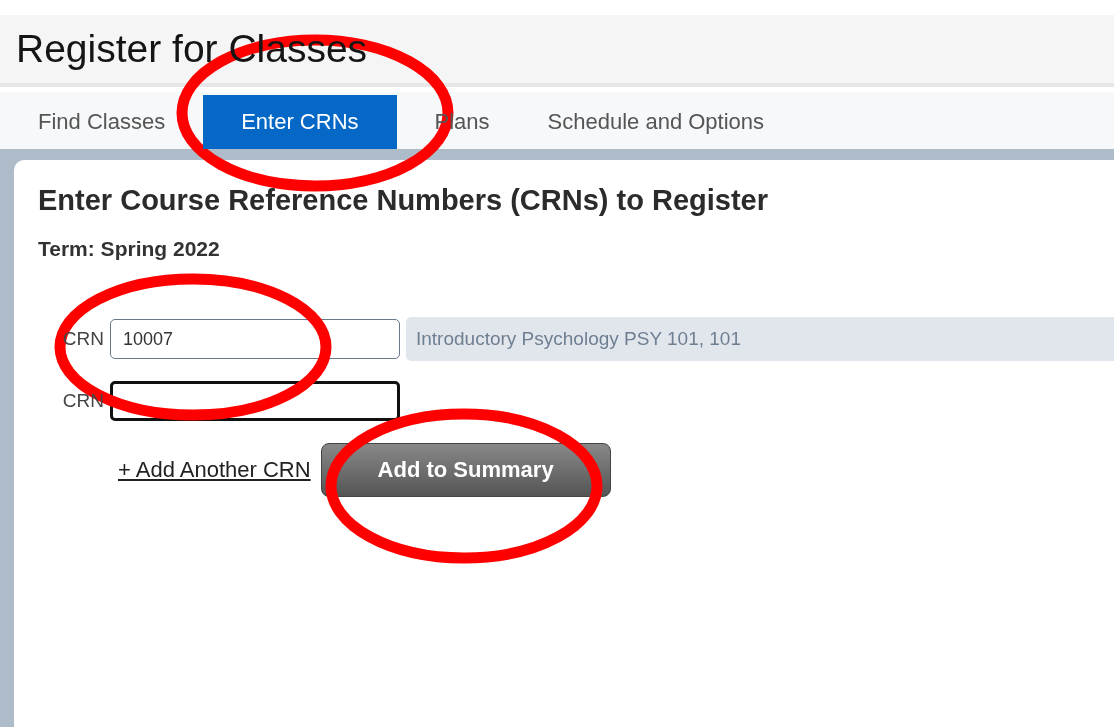 The width and height of the screenshot is (1114, 727). Describe the element at coordinates (656, 122) in the screenshot. I see `tab: Schedule and Options` at that location.